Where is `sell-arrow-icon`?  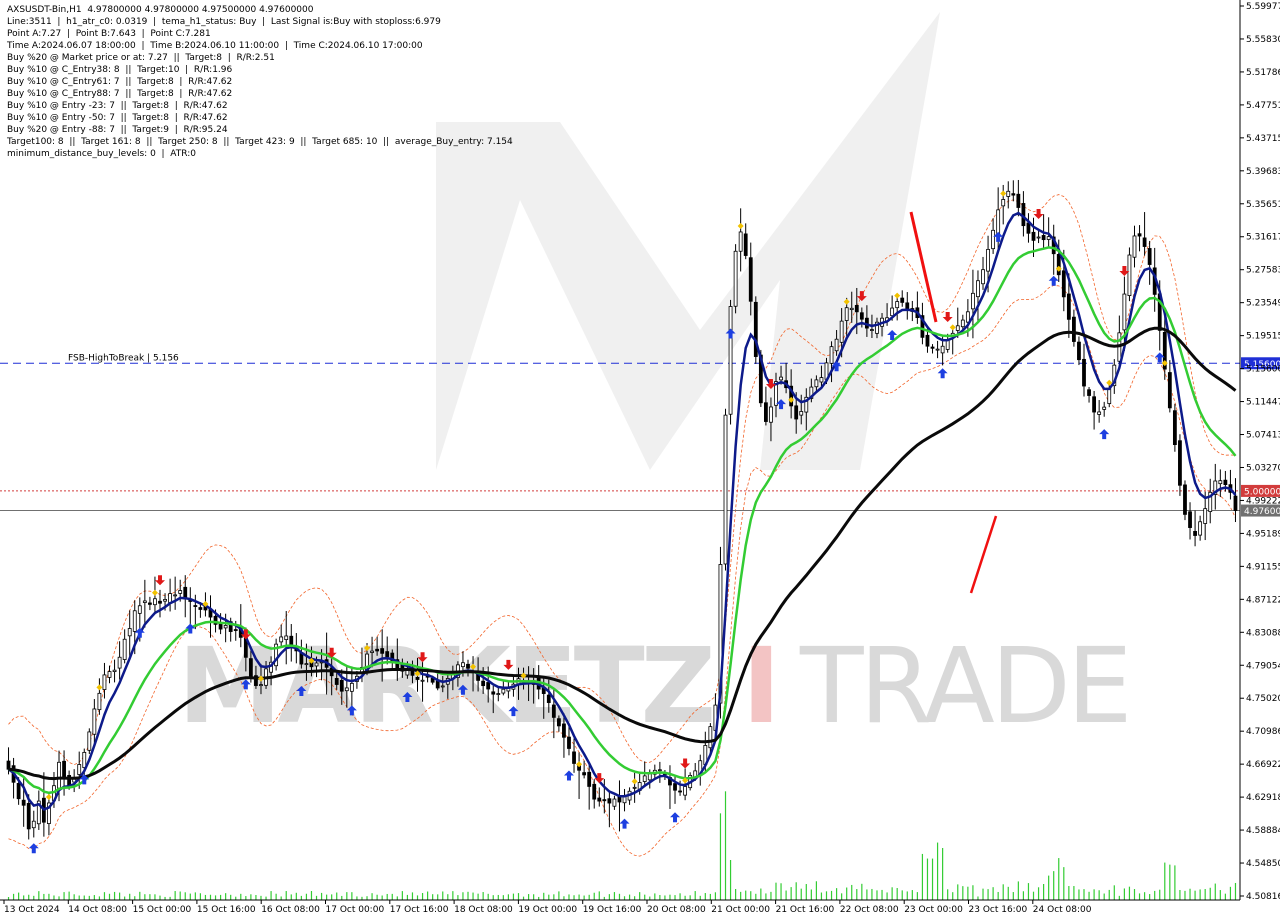
sell-arrow-icon is located at coordinates (947, 317).